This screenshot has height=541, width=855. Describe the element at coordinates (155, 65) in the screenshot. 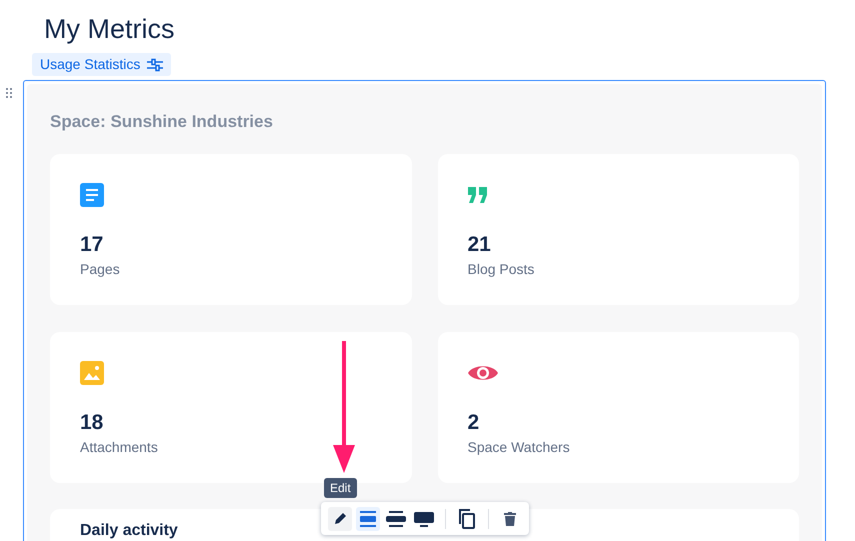

I see `sliders-icon` at that location.